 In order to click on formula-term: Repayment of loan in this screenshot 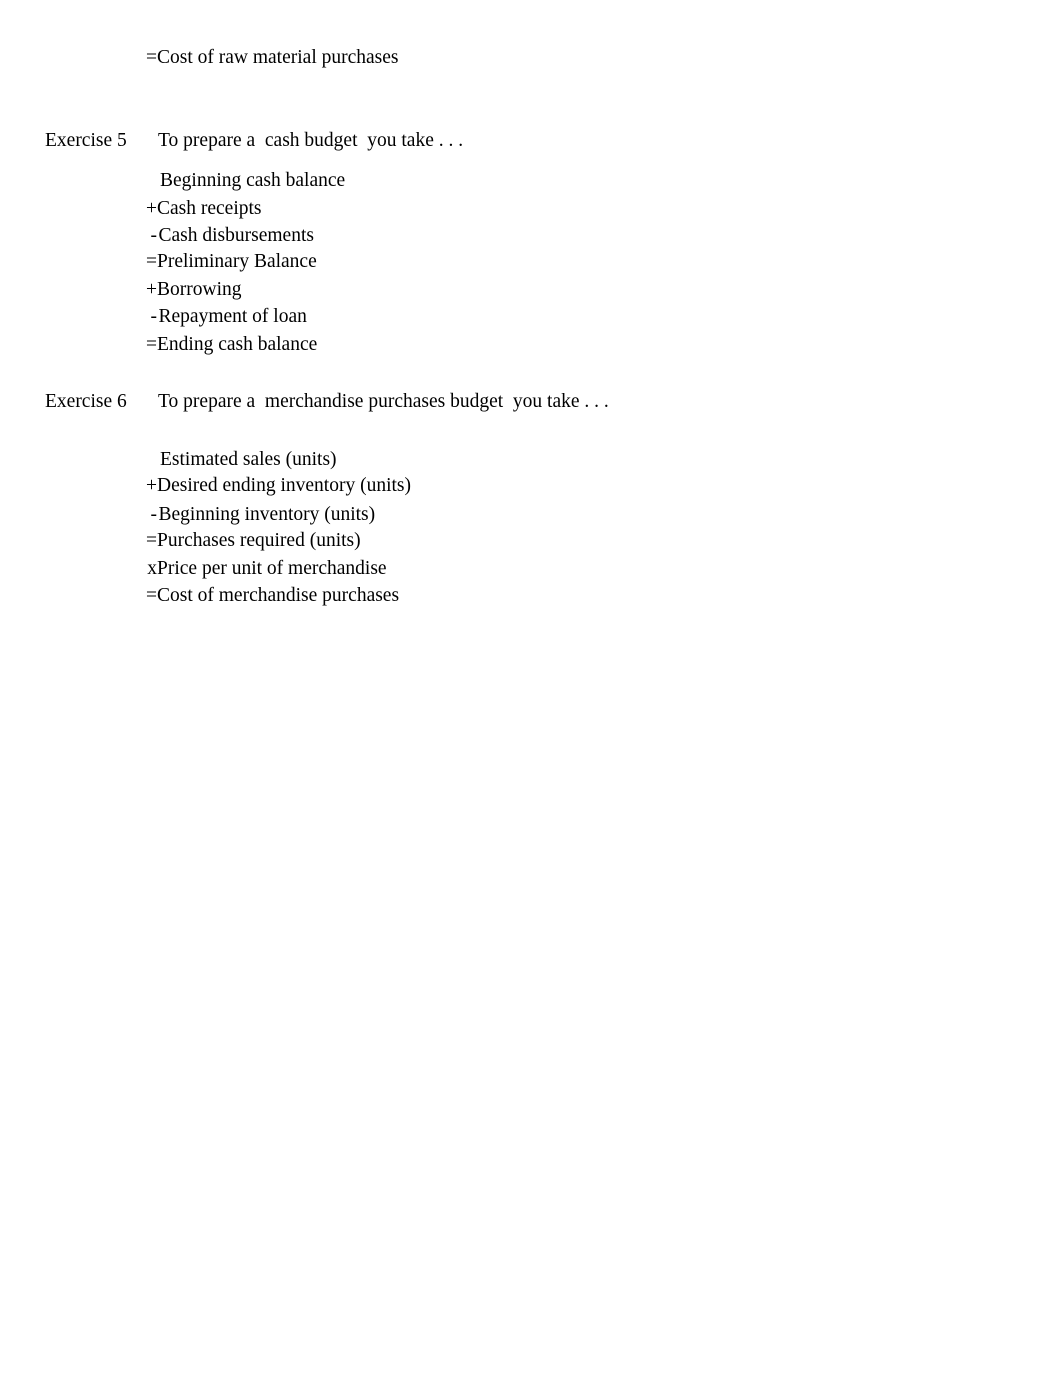, I will do `click(232, 316)`.